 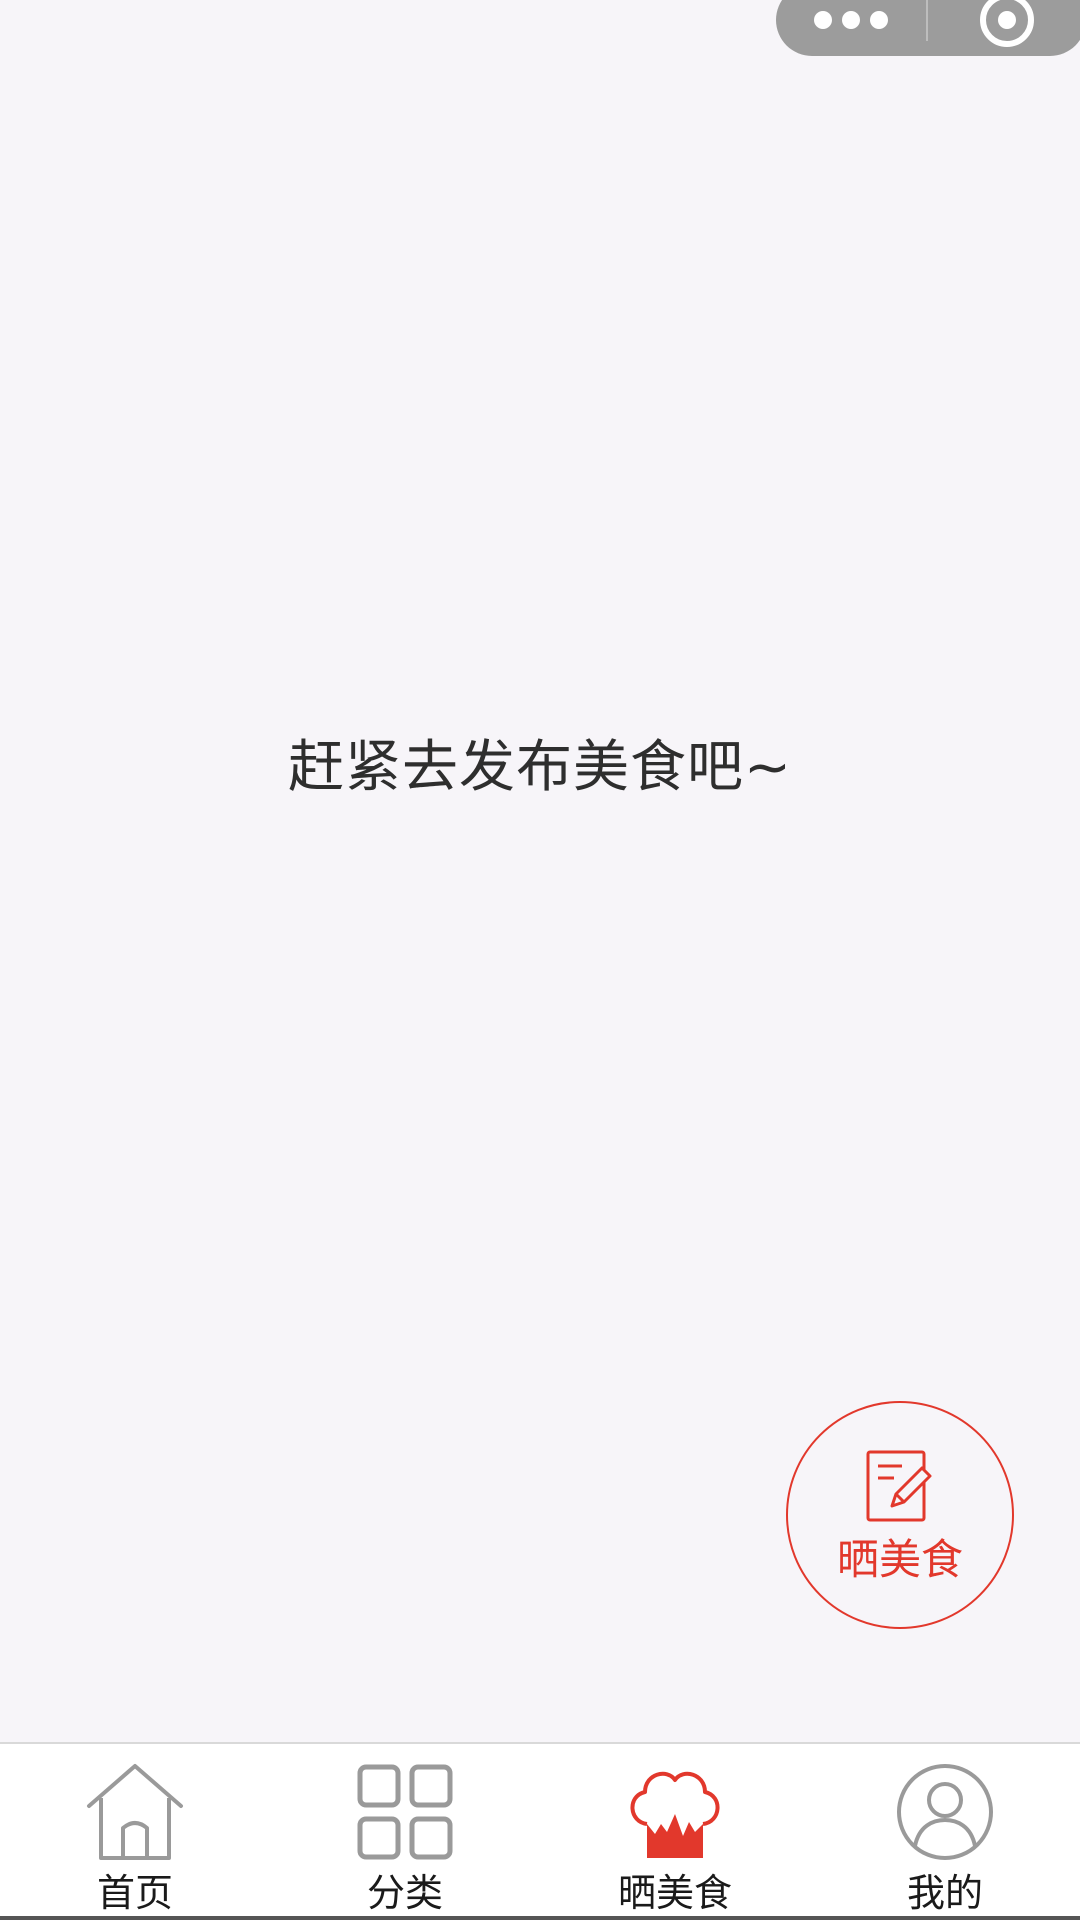 What do you see at coordinates (944, 1893) in the screenshot?
I see `tab-mine-label: 我的` at bounding box center [944, 1893].